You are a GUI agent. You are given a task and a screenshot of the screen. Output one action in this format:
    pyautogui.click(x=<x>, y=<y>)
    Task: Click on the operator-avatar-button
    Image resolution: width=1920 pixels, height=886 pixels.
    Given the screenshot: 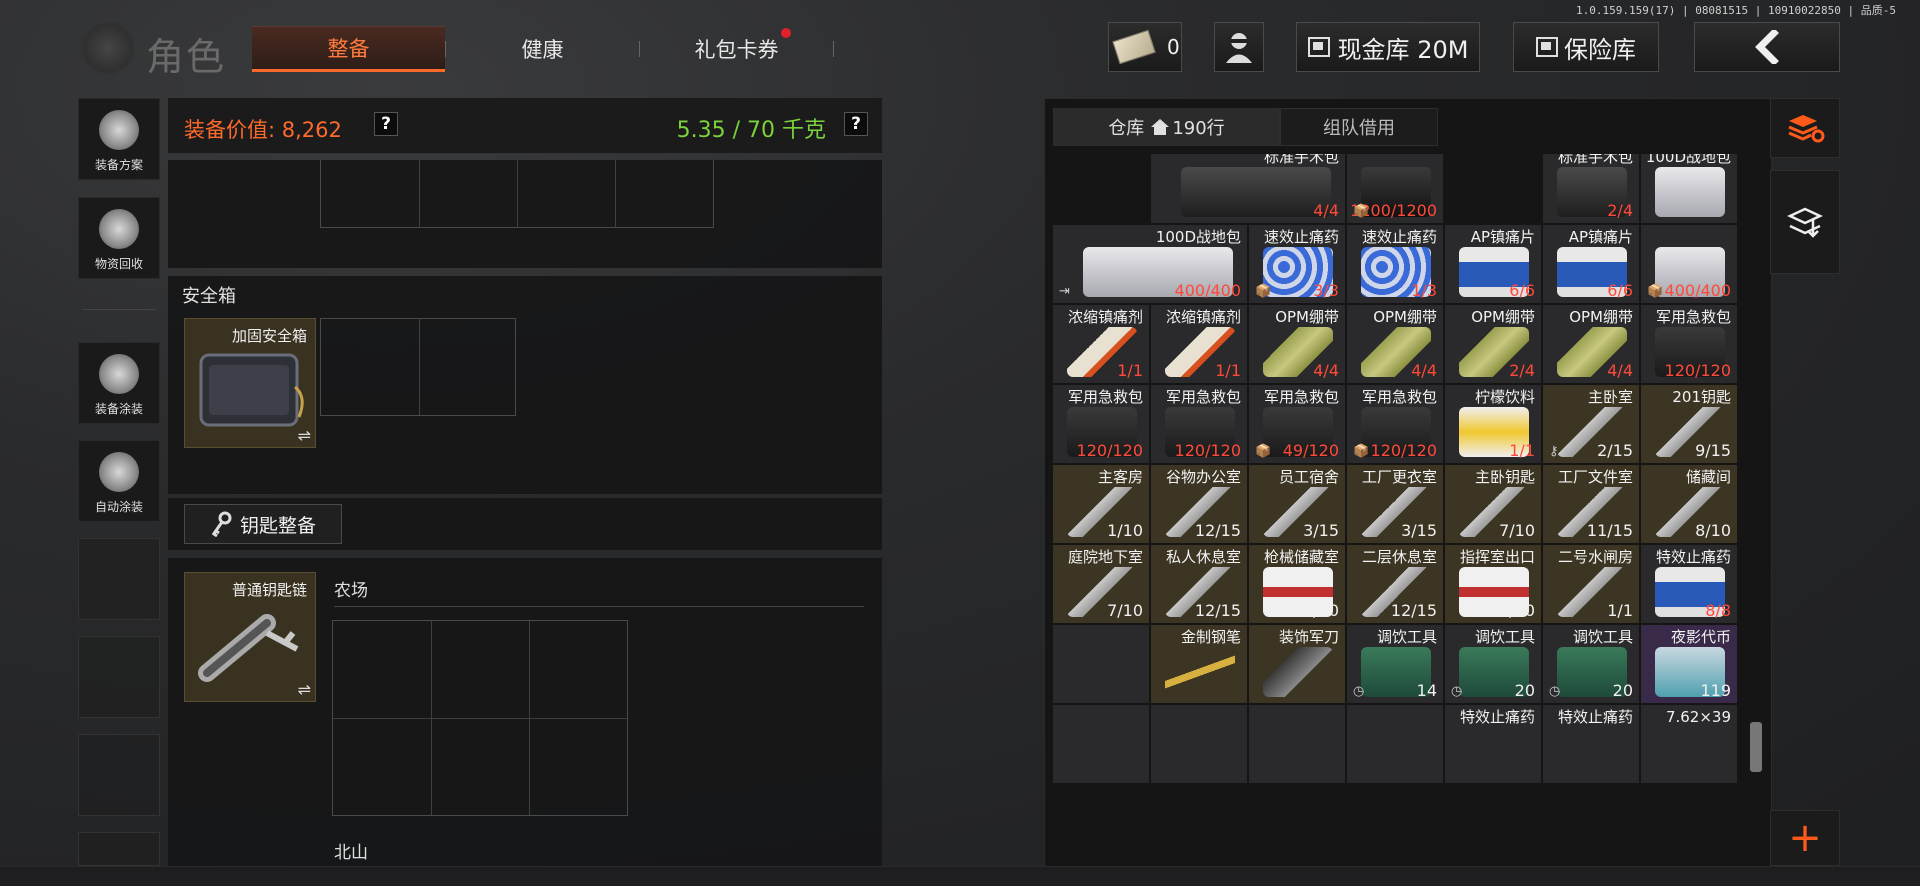 What is the action you would take?
    pyautogui.click(x=1239, y=47)
    